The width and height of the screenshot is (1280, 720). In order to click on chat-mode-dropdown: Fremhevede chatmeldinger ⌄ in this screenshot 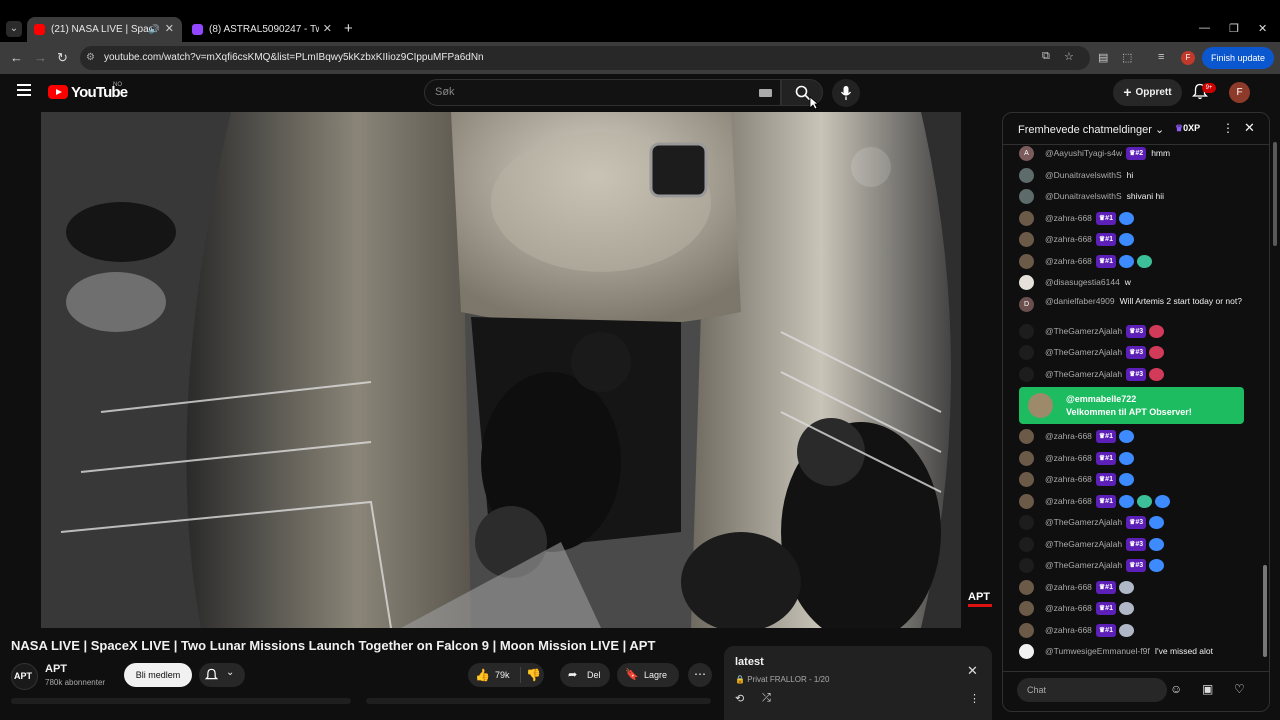, I will do `click(1091, 129)`.